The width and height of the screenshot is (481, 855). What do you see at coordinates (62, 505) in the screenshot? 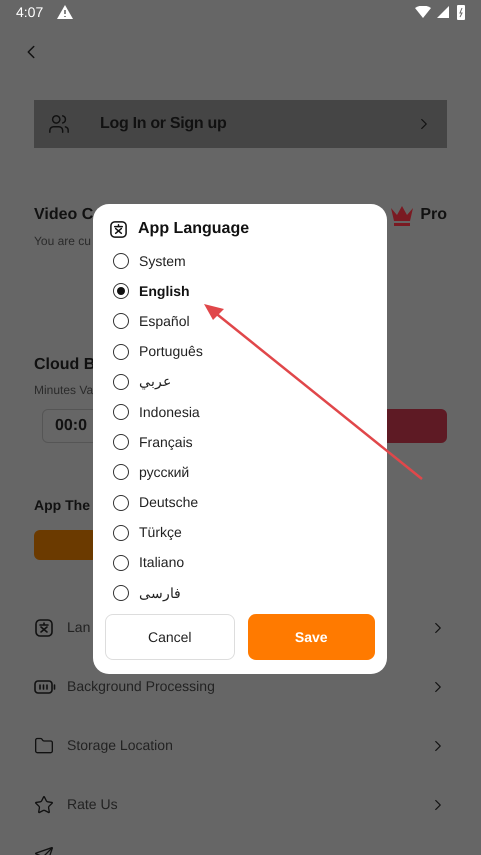
I see `section-title: App The` at bounding box center [62, 505].